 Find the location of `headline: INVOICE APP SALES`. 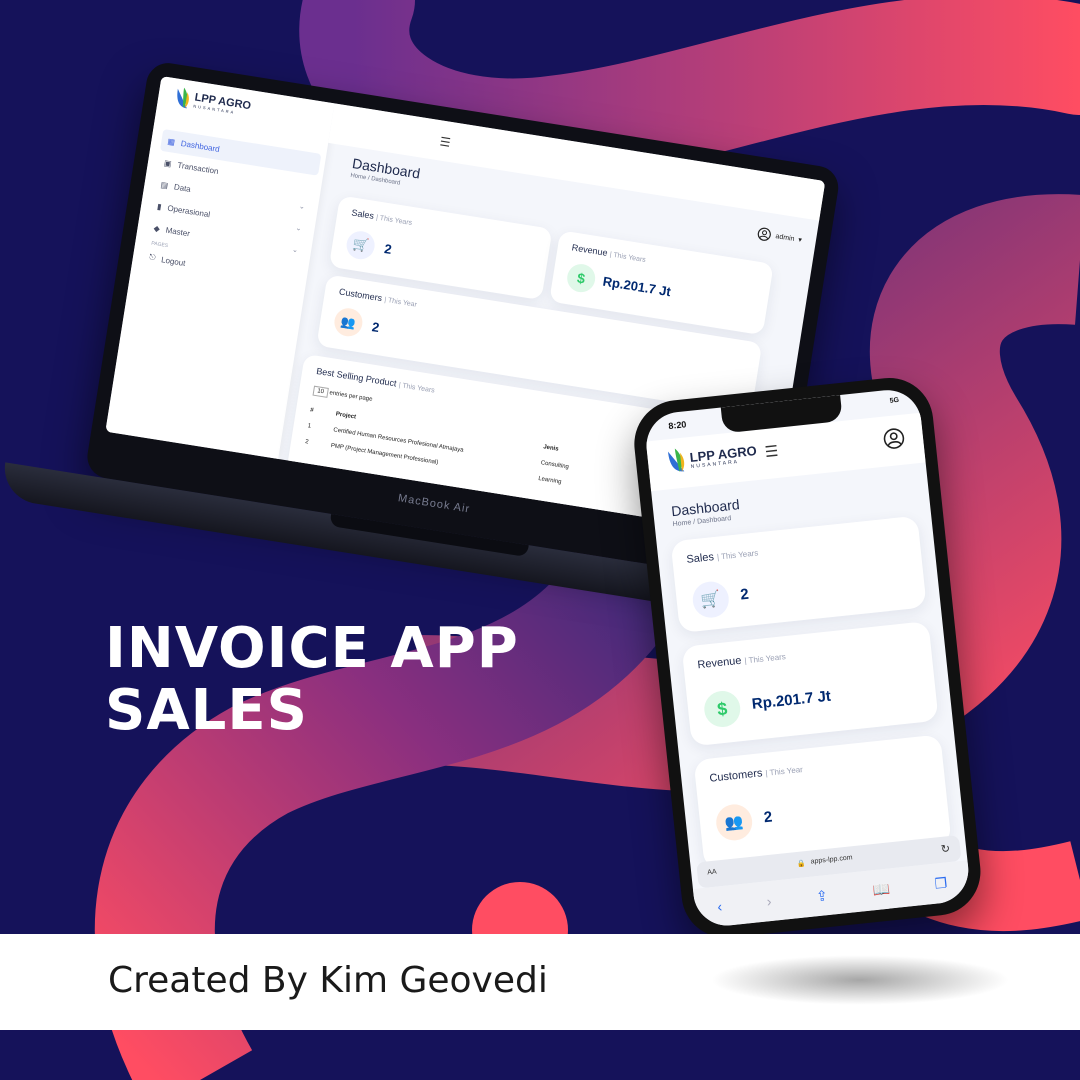

headline: INVOICE APP SALES is located at coordinates (312, 680).